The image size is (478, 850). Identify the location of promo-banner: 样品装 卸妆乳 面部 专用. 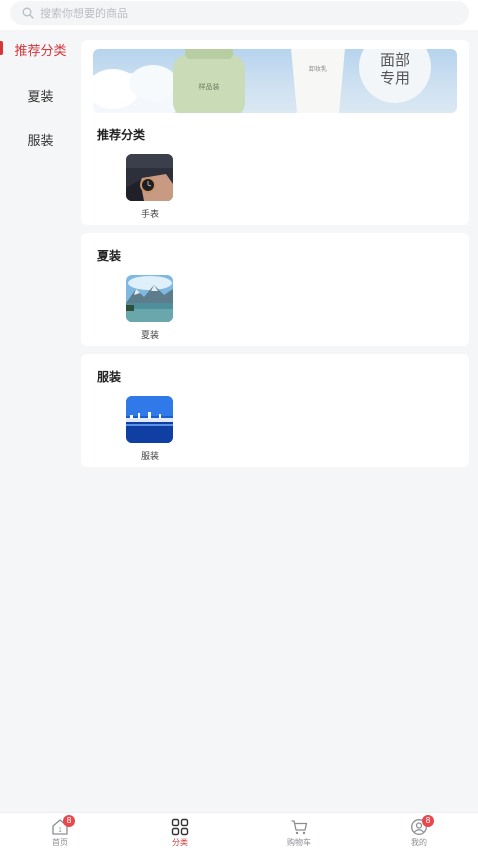
(275, 81).